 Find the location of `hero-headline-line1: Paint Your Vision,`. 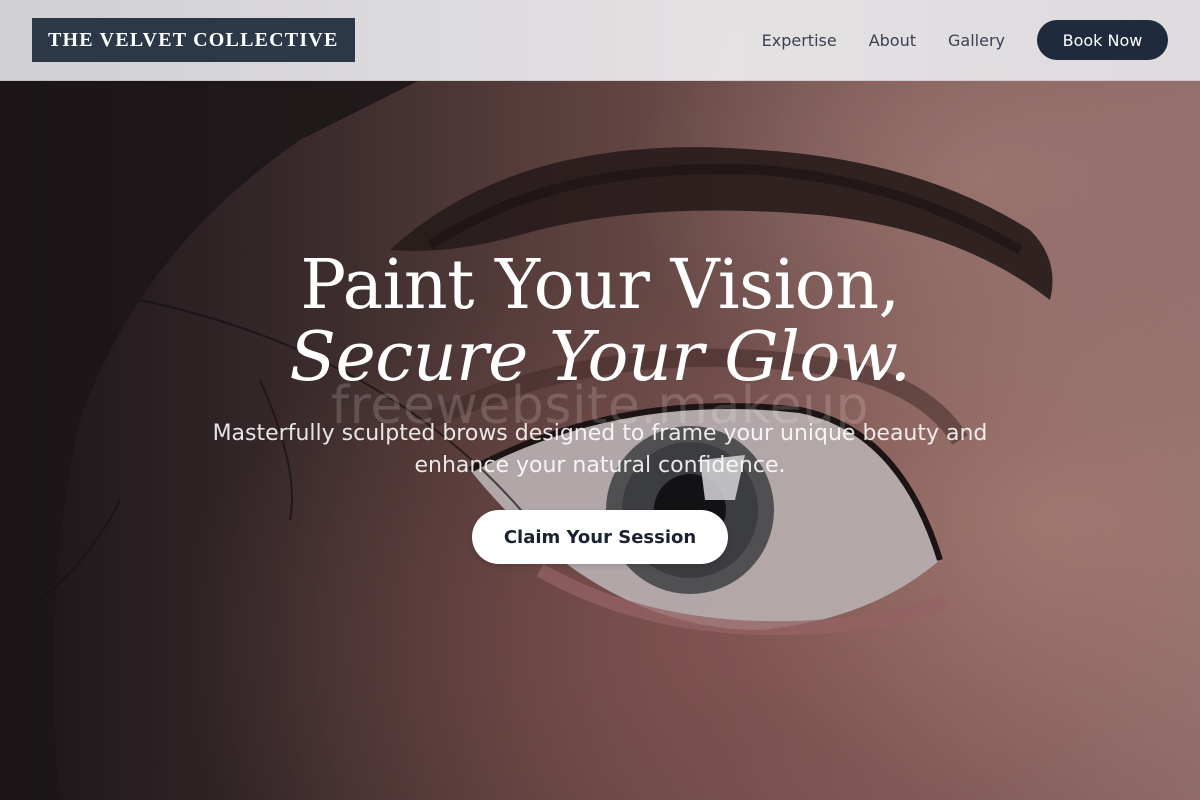

hero-headline-line1: Paint Your Vision, is located at coordinates (600, 285).